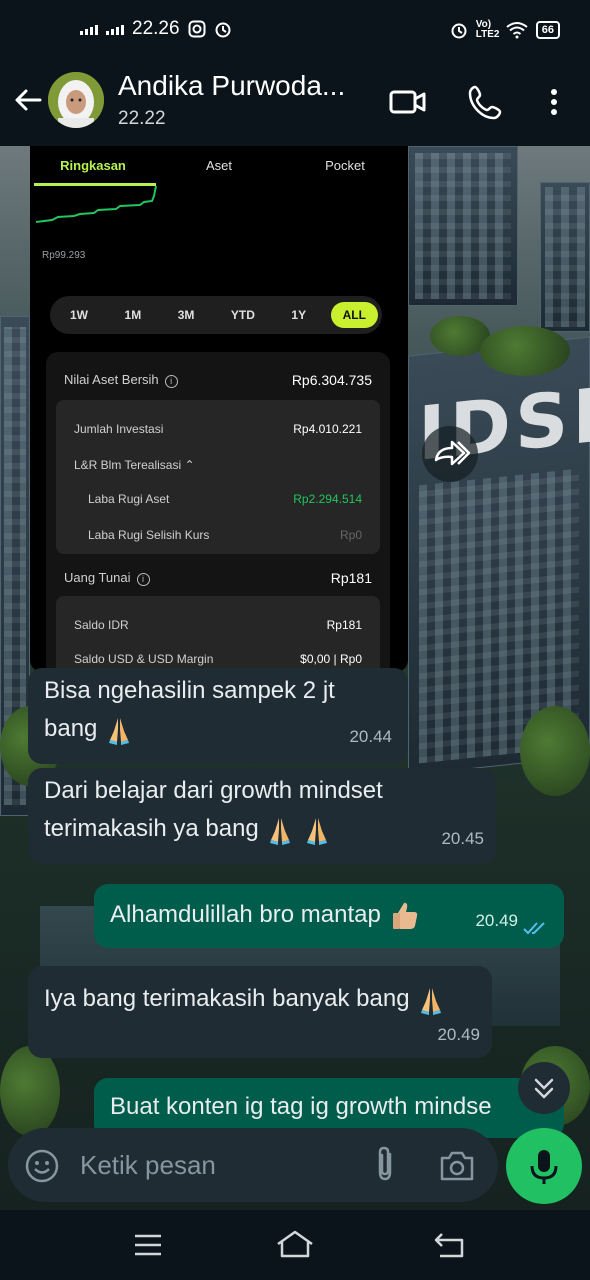 Image resolution: width=590 pixels, height=1280 pixels. What do you see at coordinates (227, 998) in the screenshot?
I see `message-text: Iya bang terimakasih banyak bang` at bounding box center [227, 998].